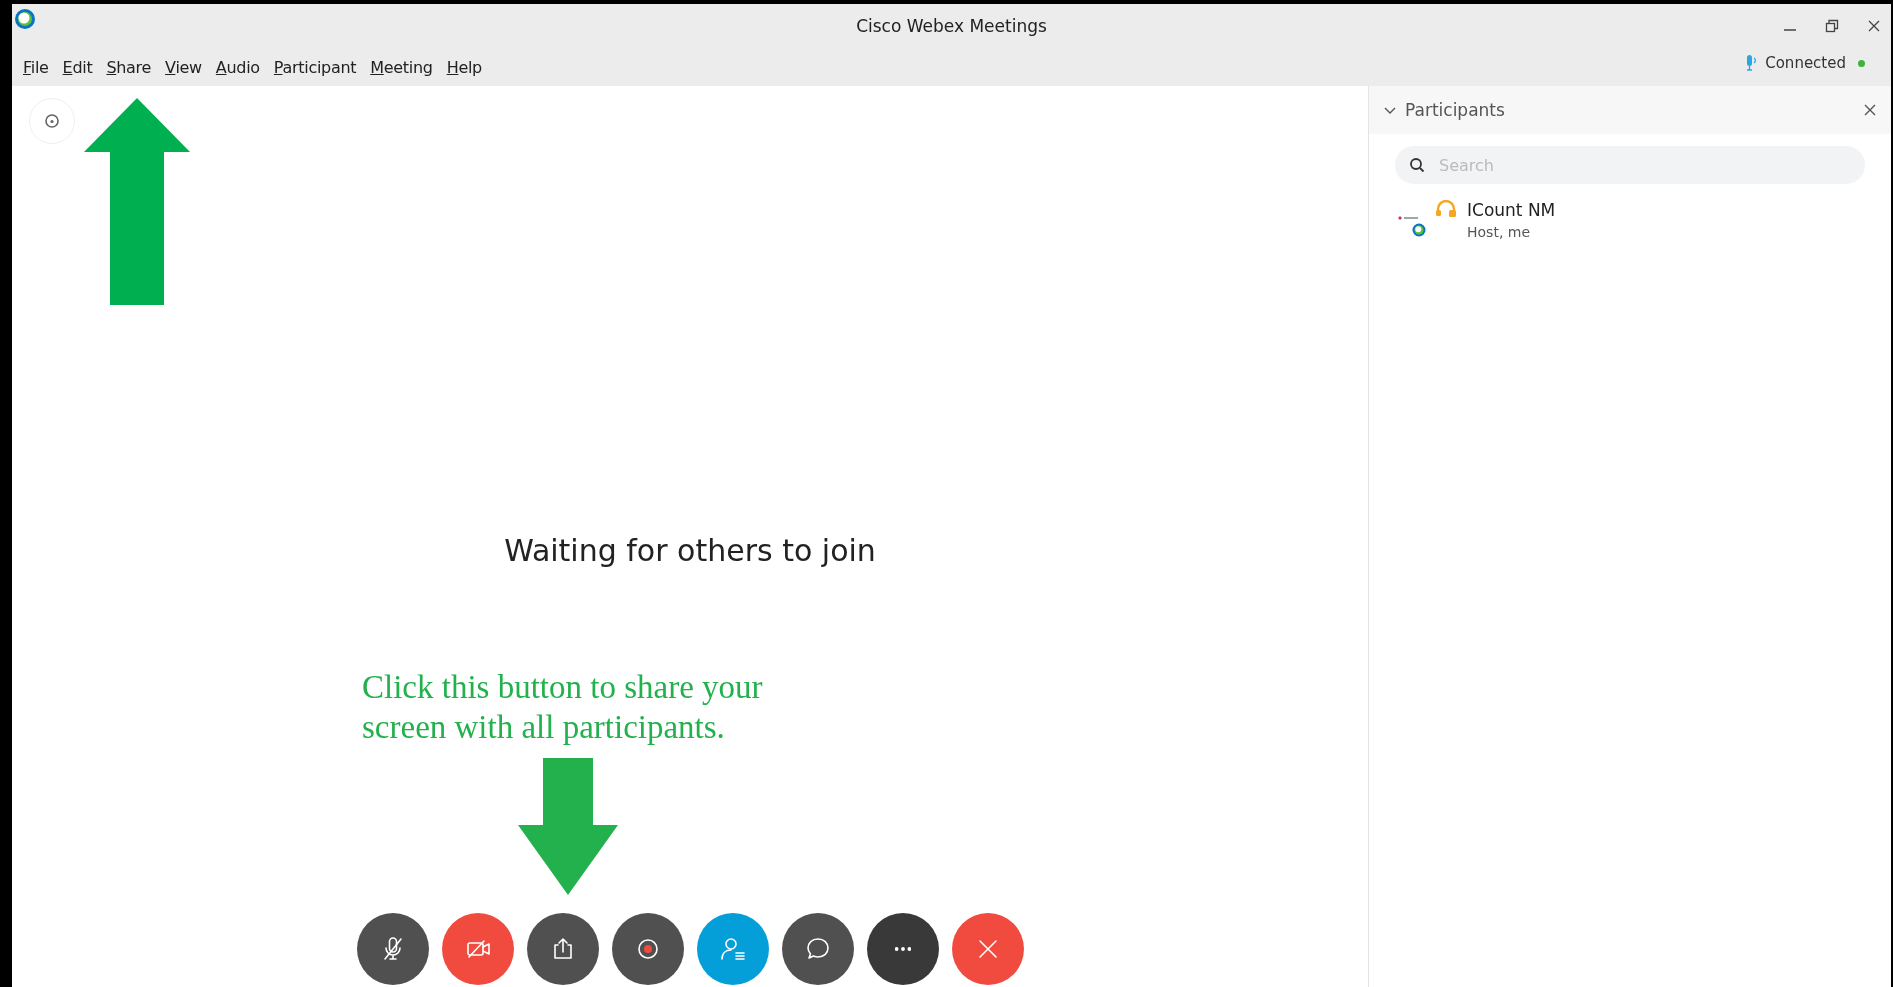 This screenshot has height=987, width=1893. Describe the element at coordinates (77, 67) in the screenshot. I see `menu-item: Edit` at that location.